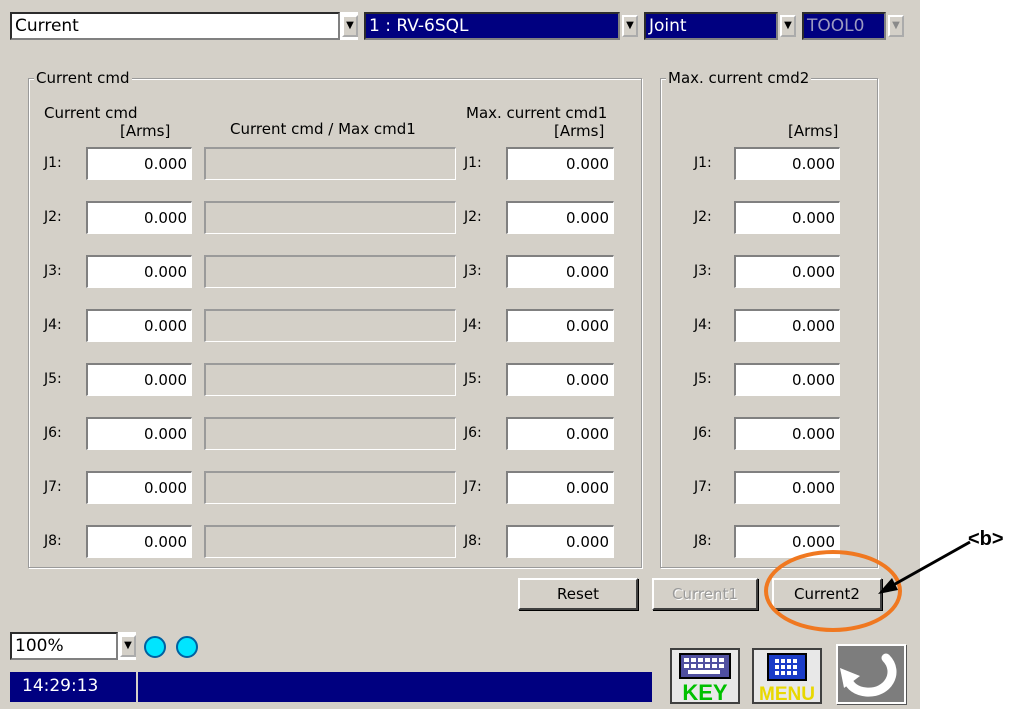 The width and height of the screenshot is (1017, 709). What do you see at coordinates (924, 567) in the screenshot?
I see `arrow-icon` at bounding box center [924, 567].